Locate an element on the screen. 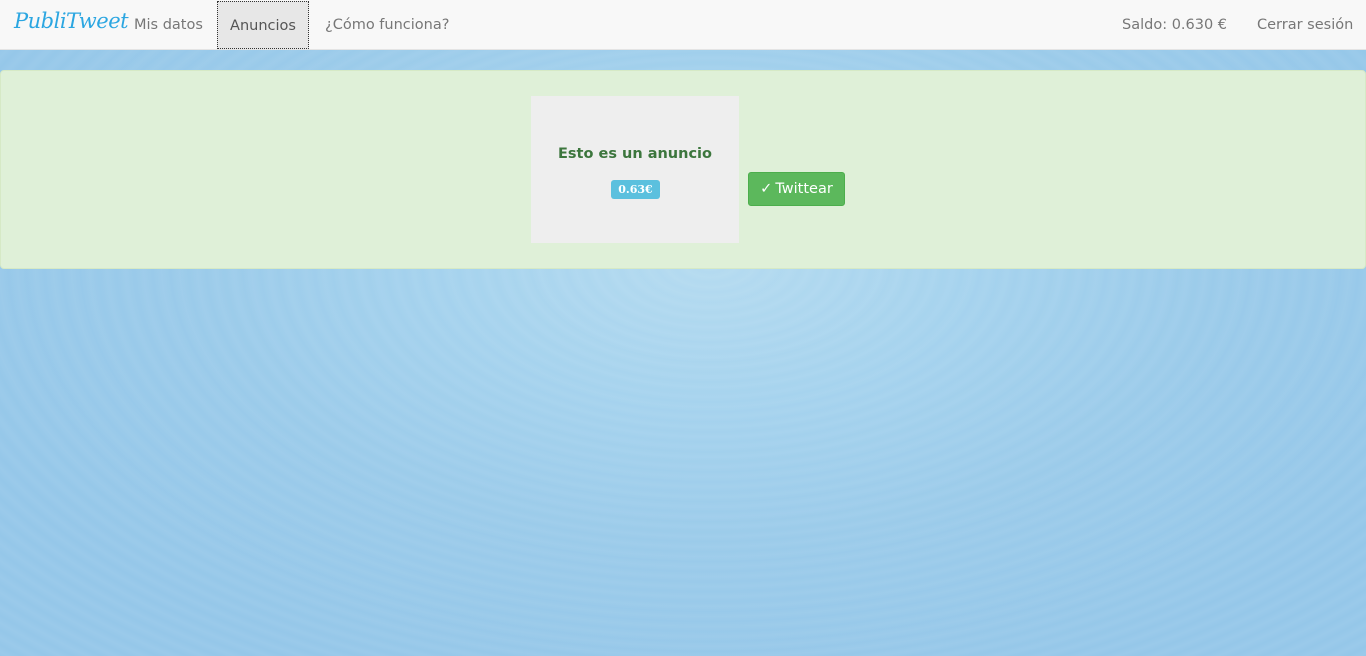 The width and height of the screenshot is (1366, 656). ad-title: Esto es un anuncio is located at coordinates (635, 154).